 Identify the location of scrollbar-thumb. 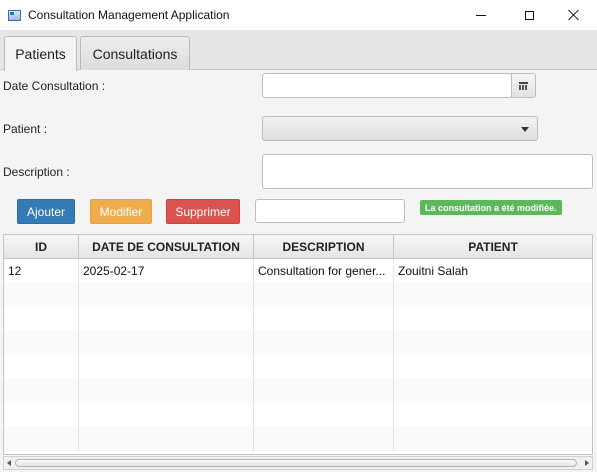
(296, 463).